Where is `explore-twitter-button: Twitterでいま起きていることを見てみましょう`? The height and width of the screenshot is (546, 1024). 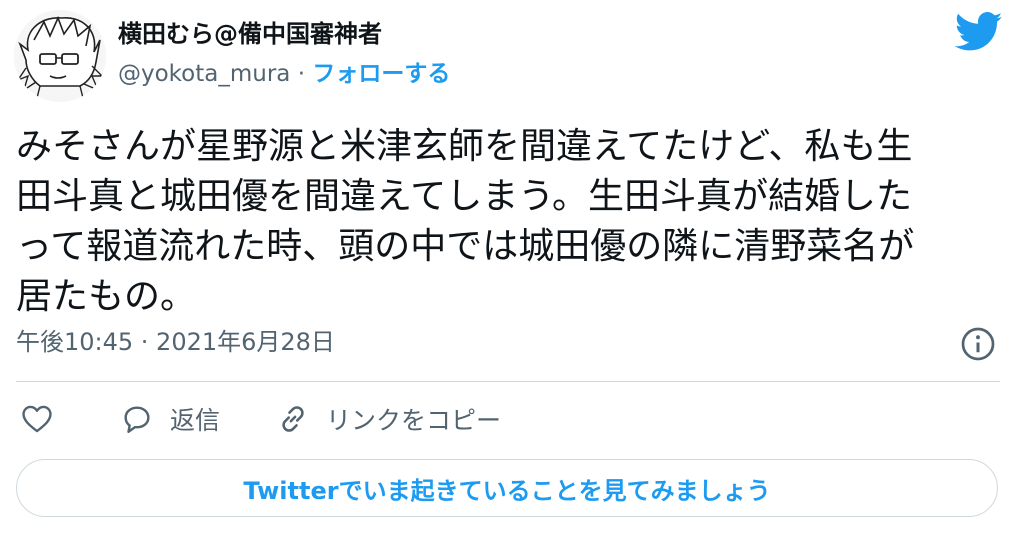 explore-twitter-button: Twitterでいま起きていることを見てみましょう is located at coordinates (507, 488).